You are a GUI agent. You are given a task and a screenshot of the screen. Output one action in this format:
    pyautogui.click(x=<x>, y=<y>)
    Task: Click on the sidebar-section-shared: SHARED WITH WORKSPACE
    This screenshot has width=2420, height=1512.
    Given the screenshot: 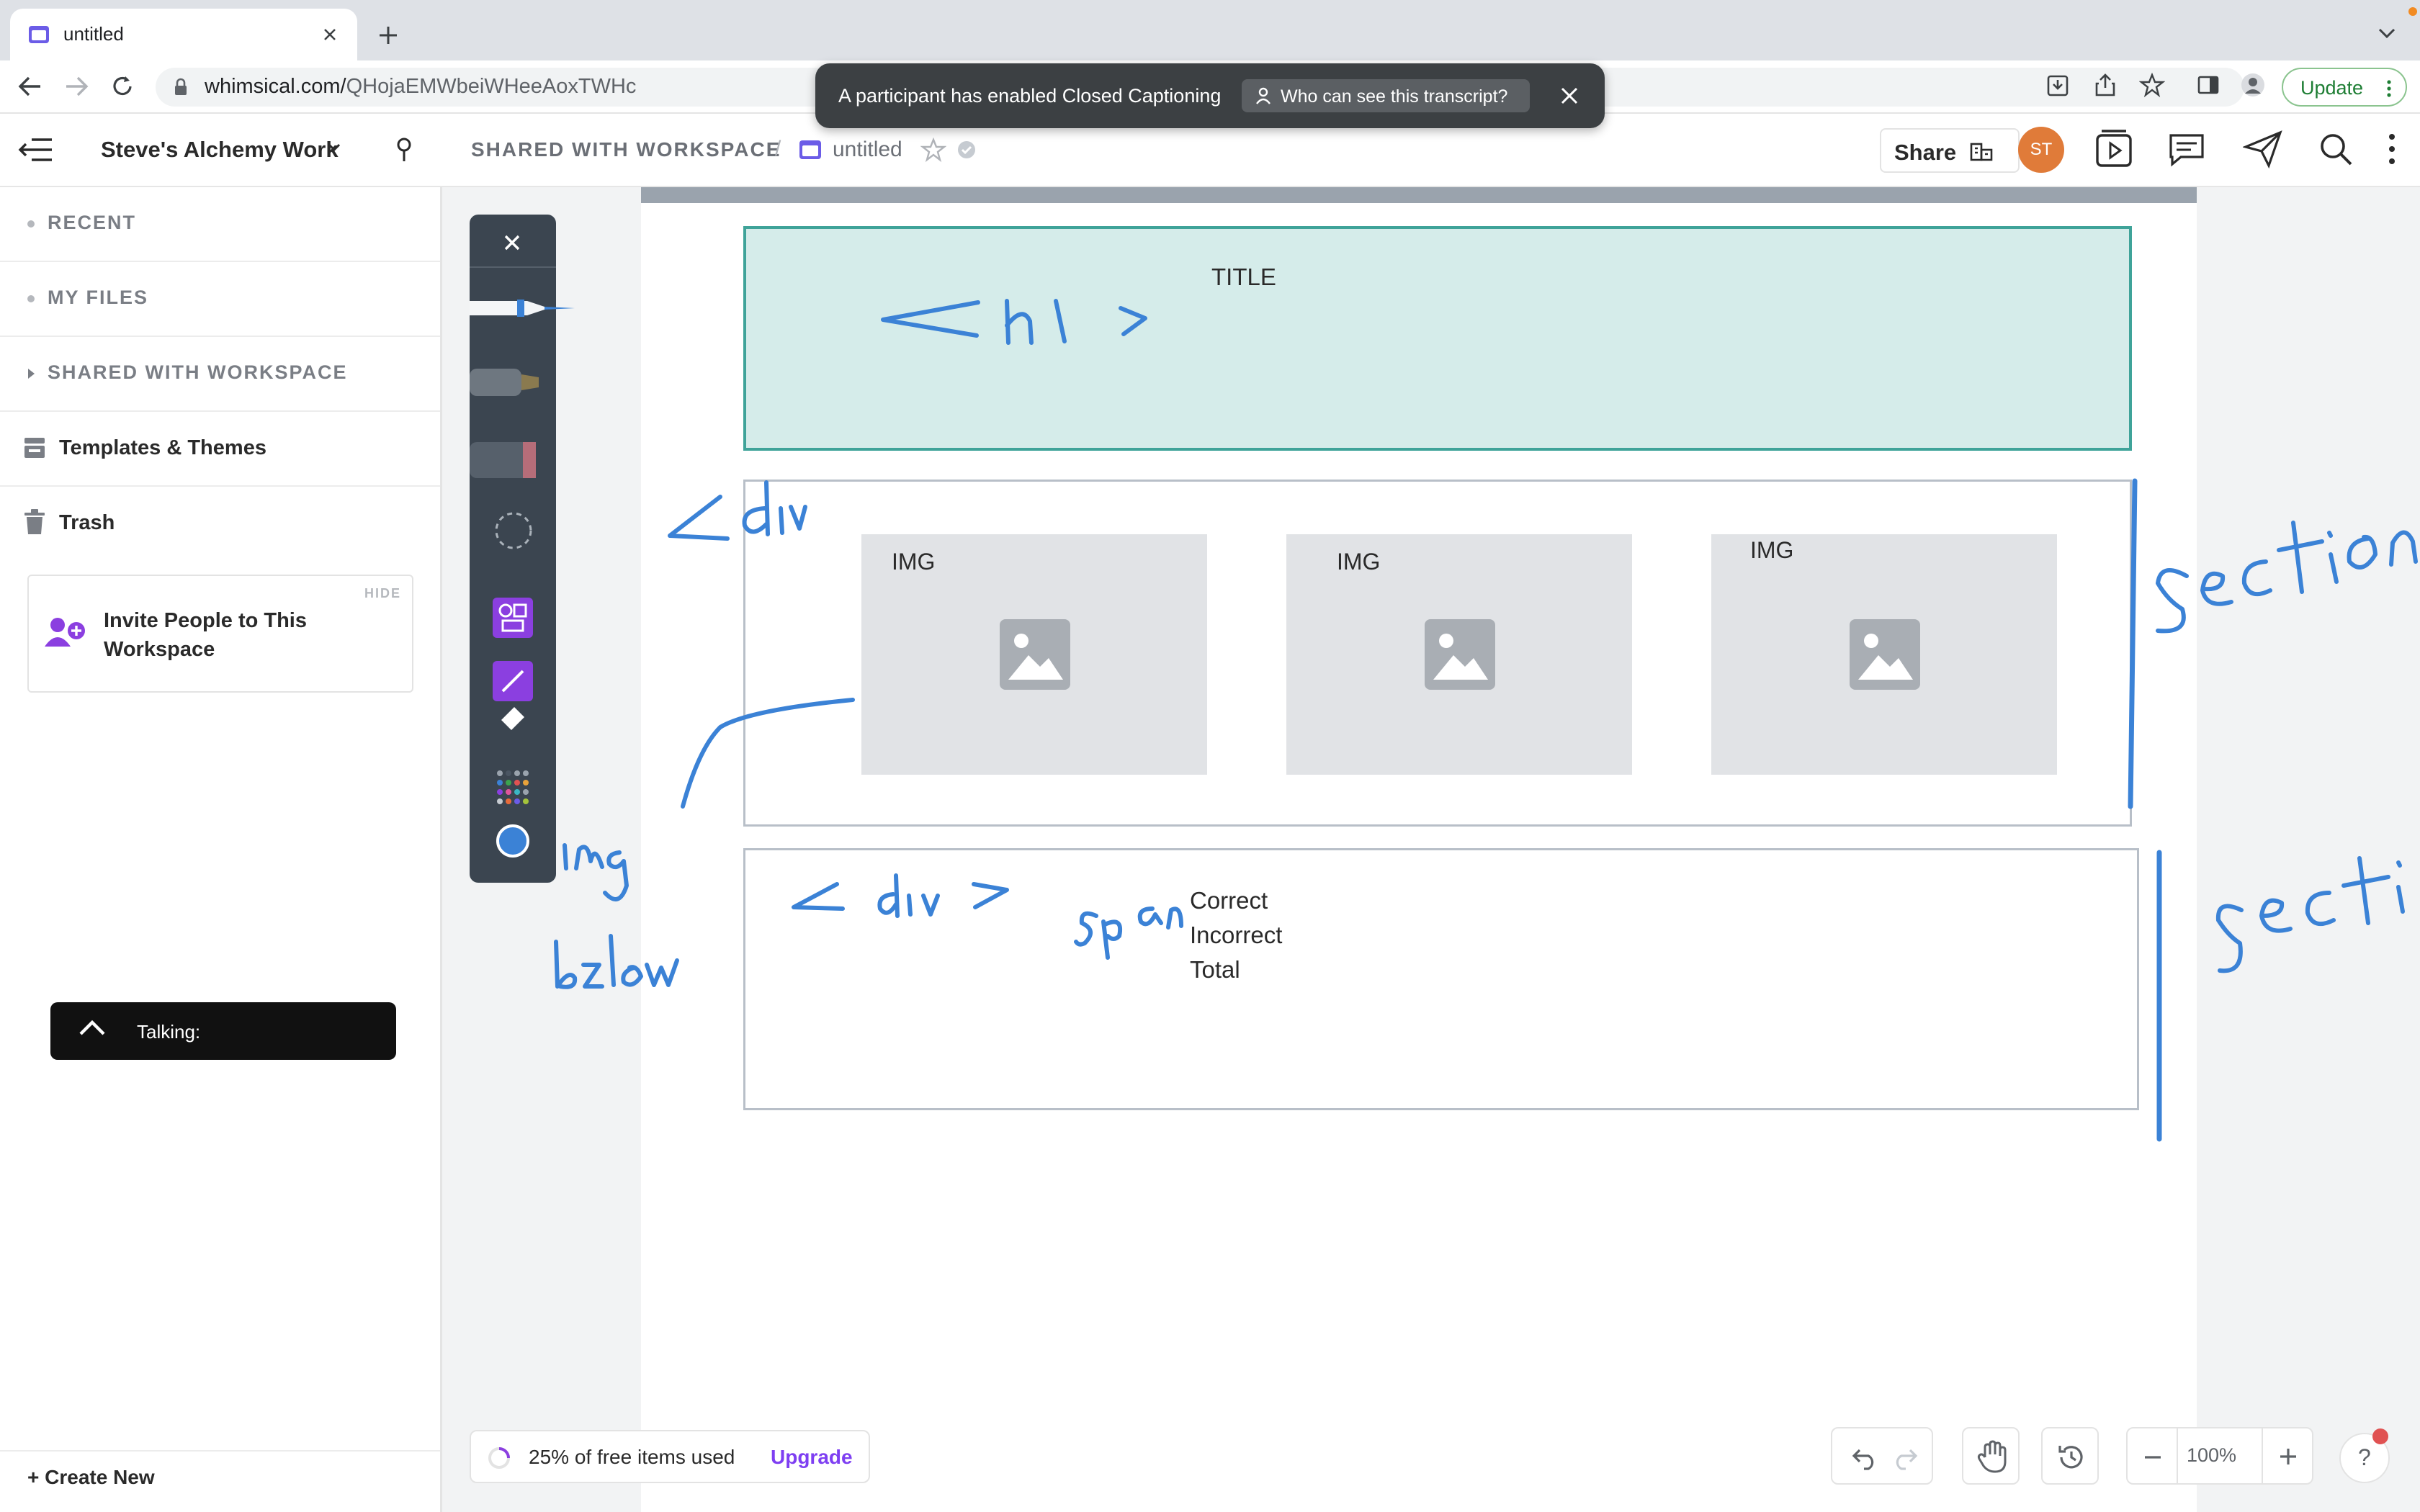 What is the action you would take?
    pyautogui.click(x=220, y=374)
    